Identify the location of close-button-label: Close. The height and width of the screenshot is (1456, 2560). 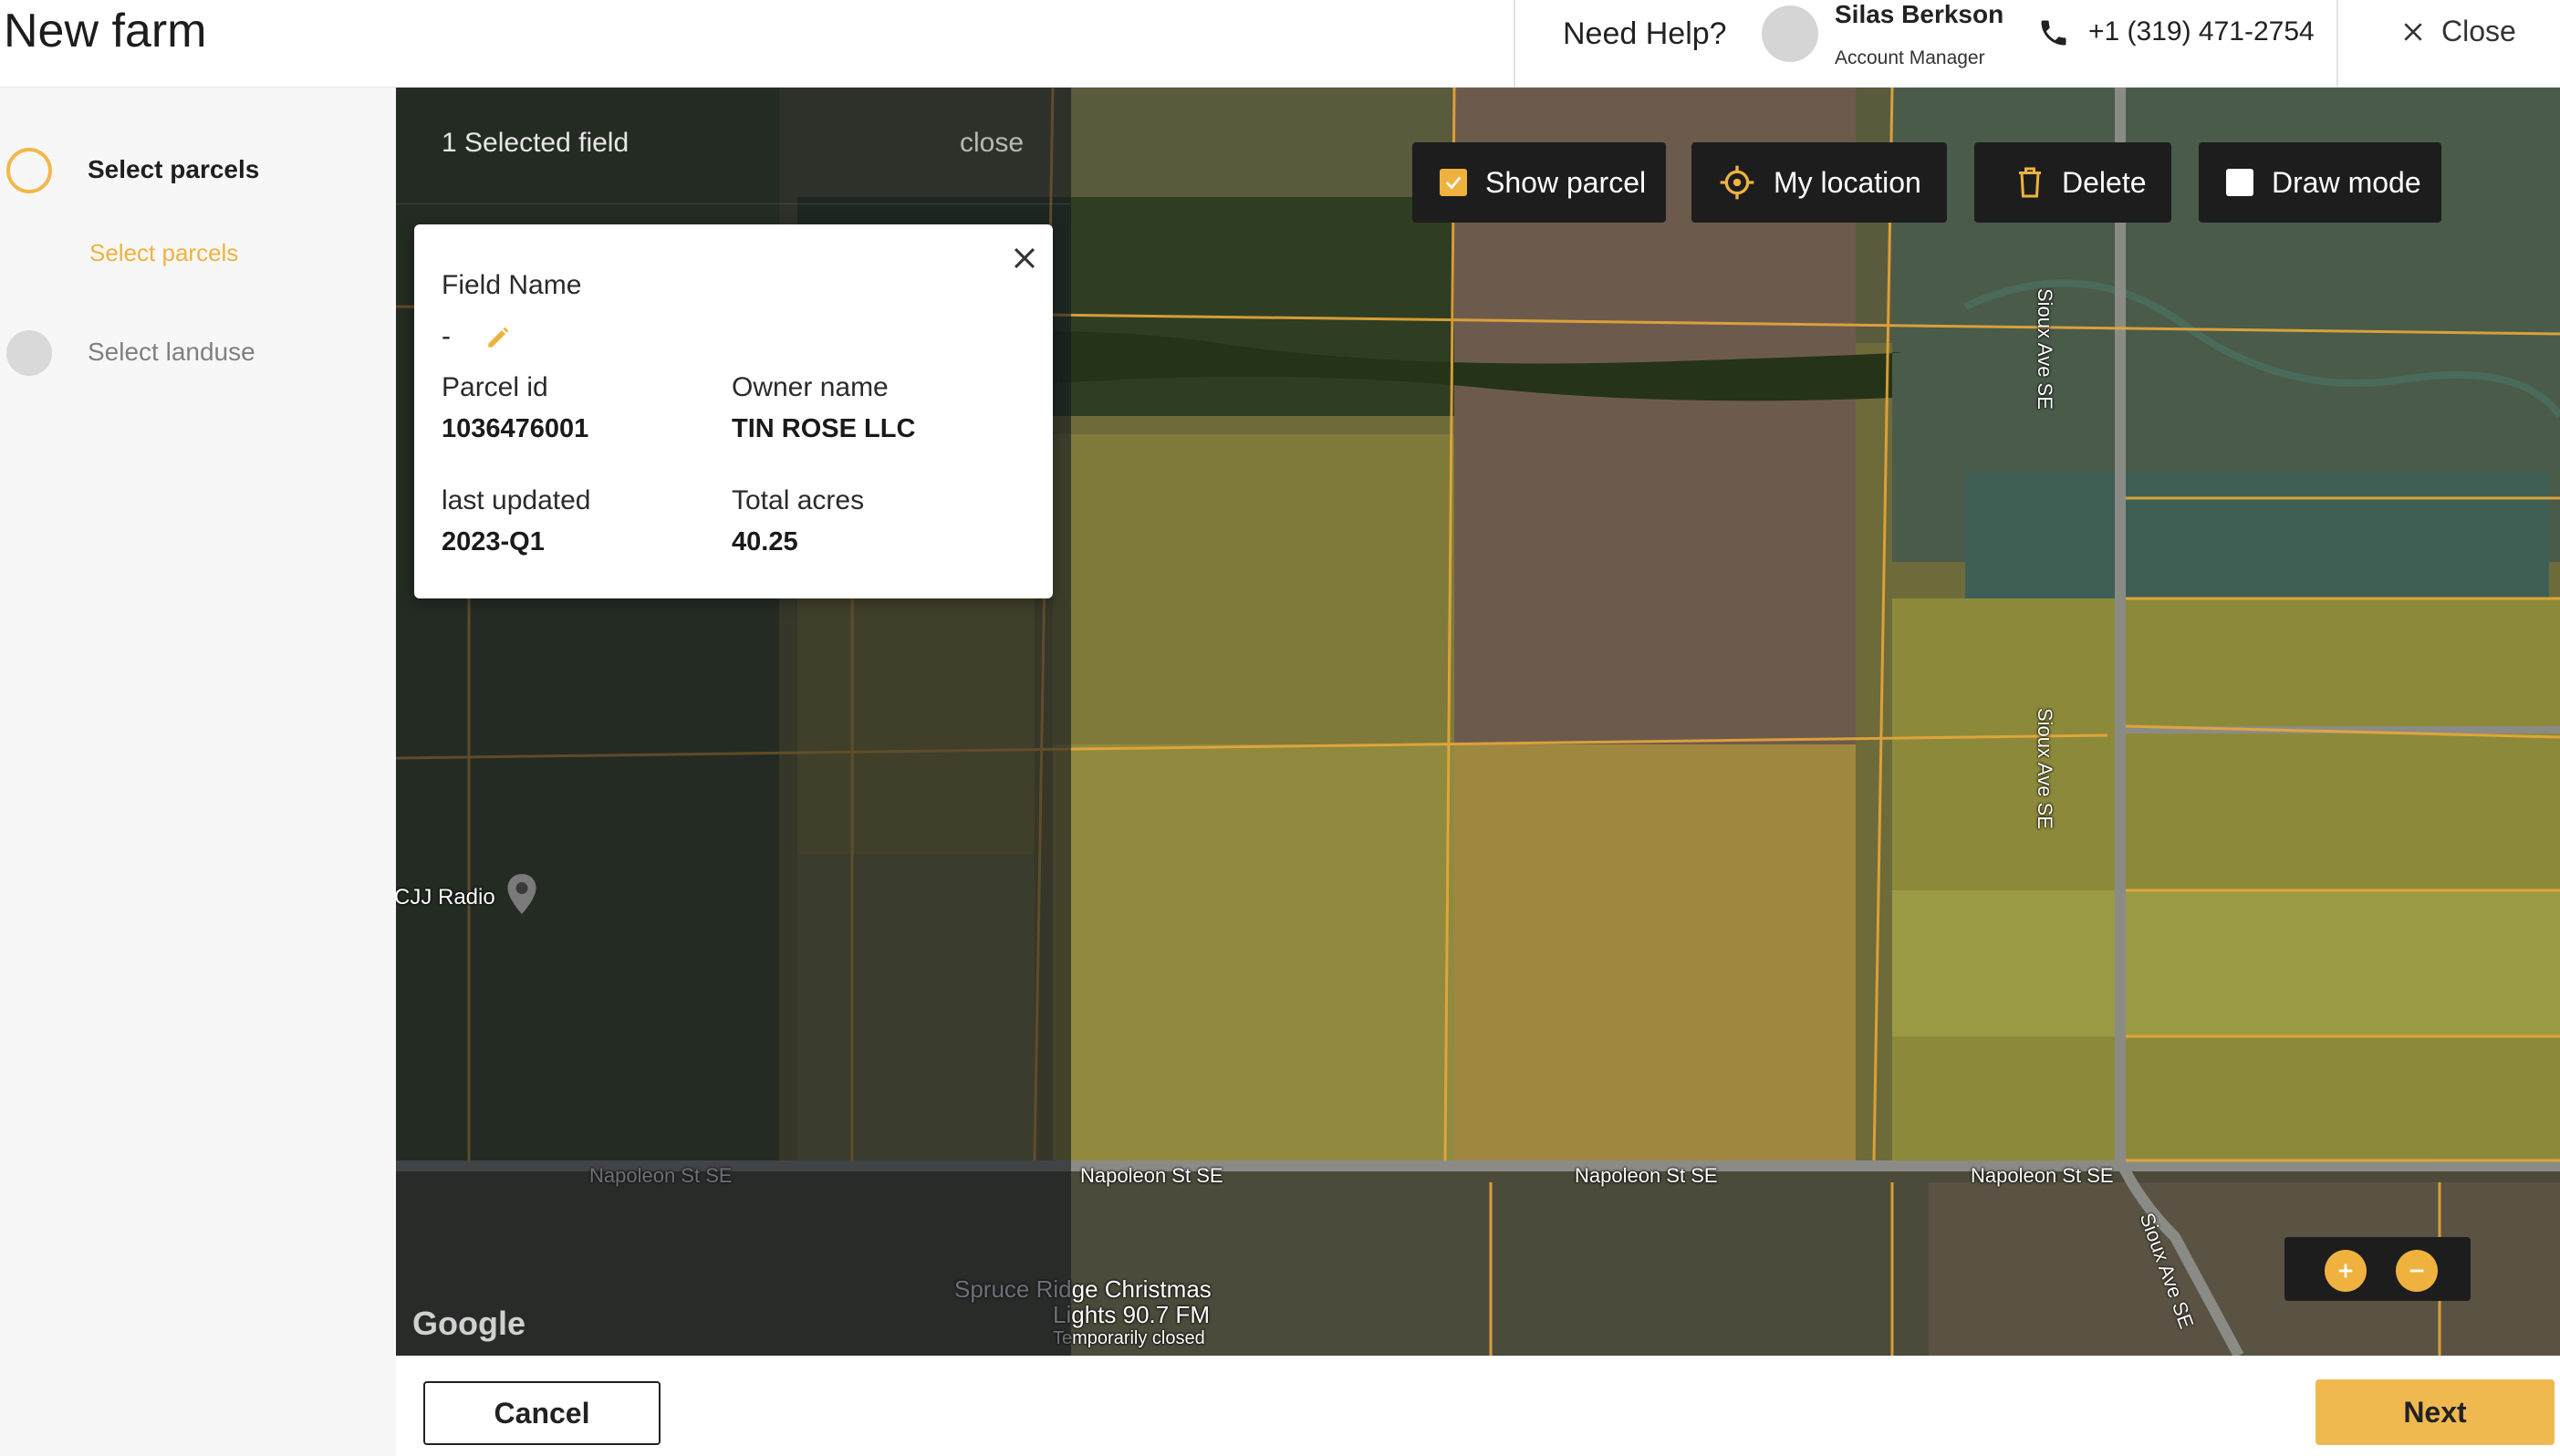
(2479, 31).